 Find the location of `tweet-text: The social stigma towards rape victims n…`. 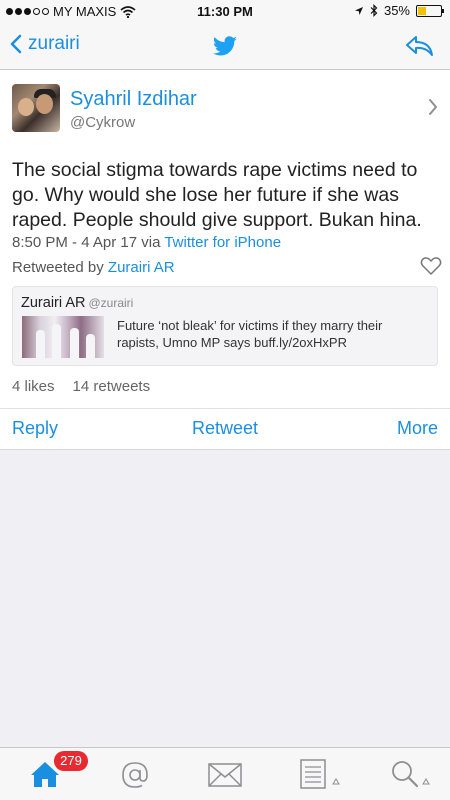

tweet-text: The social stigma towards rape victims n… is located at coordinates (217, 195).